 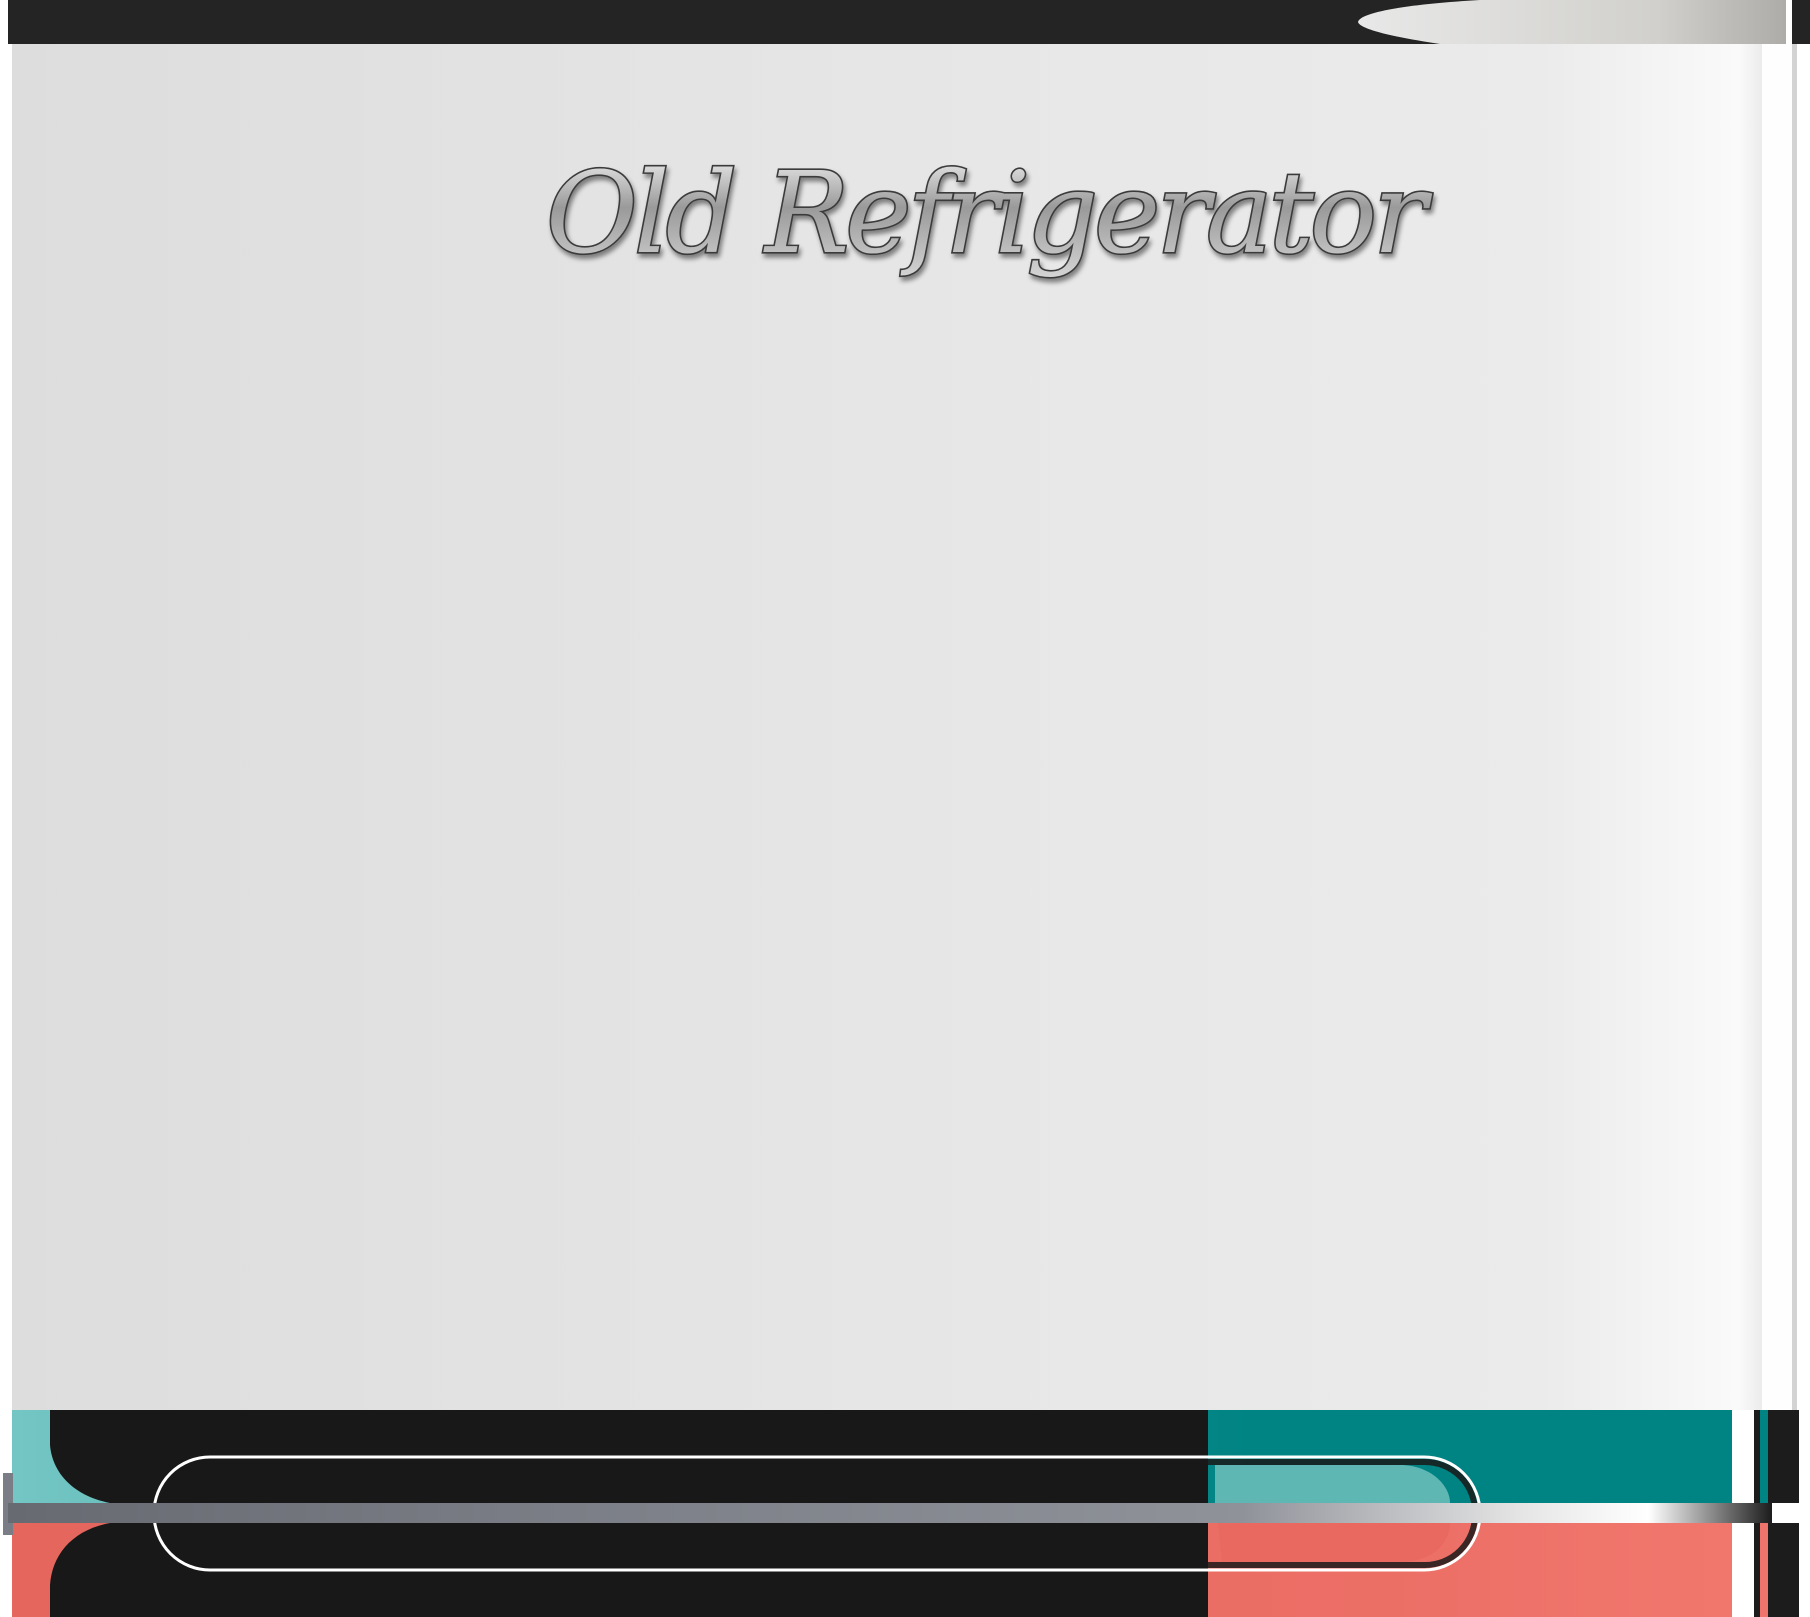 What do you see at coordinates (1777, 727) in the screenshot?
I see `right-edge-strip` at bounding box center [1777, 727].